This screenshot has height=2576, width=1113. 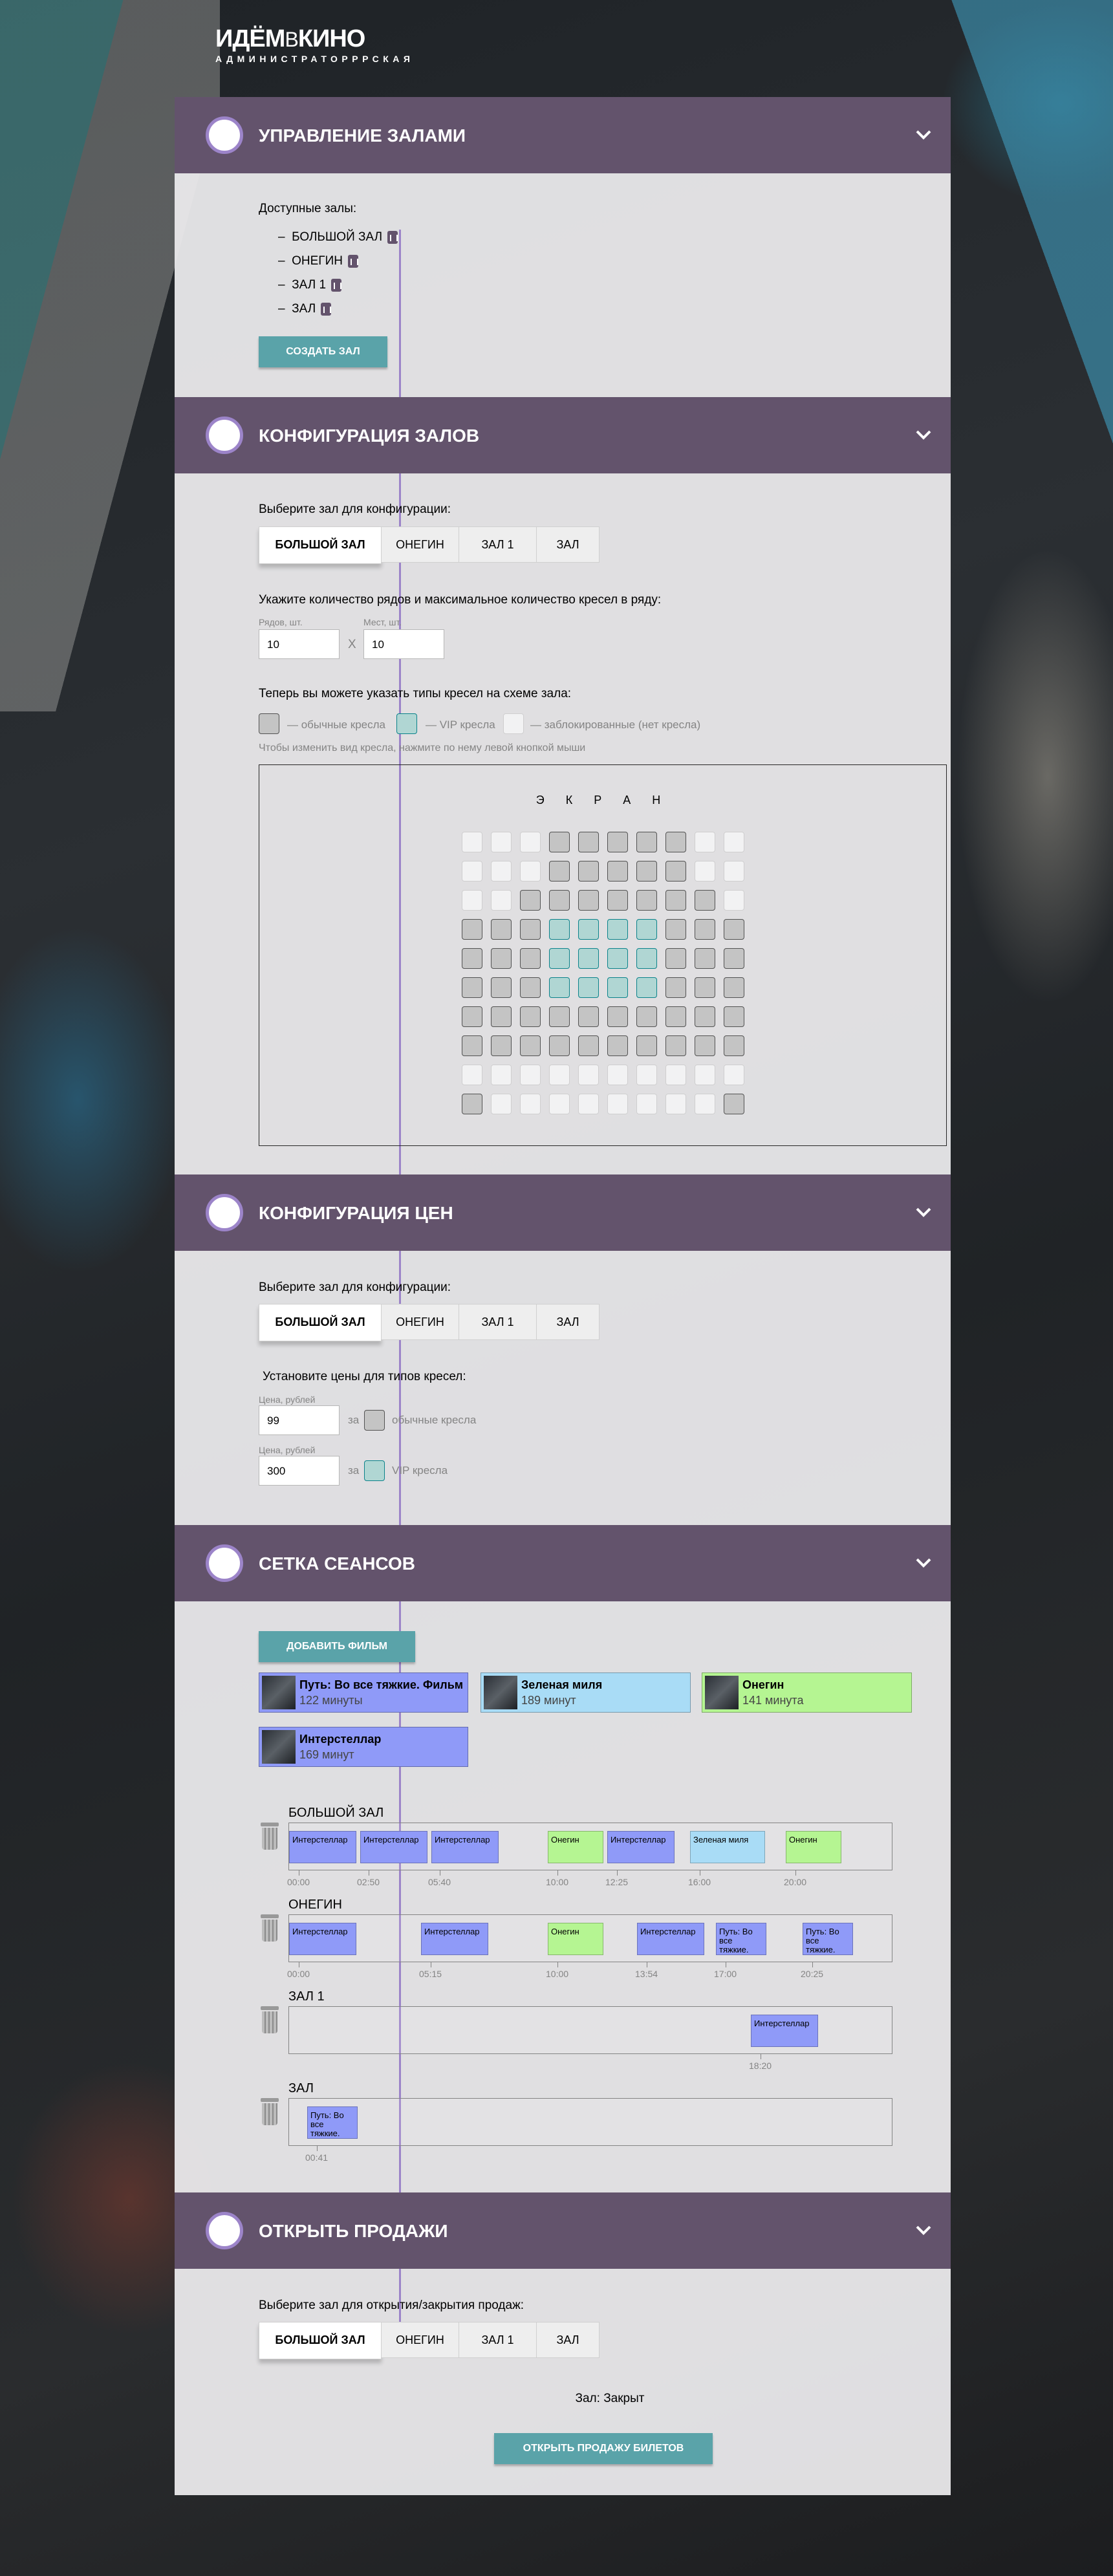 I want to click on movie-card: Зеленая миля 189 минут, so click(x=586, y=1692).